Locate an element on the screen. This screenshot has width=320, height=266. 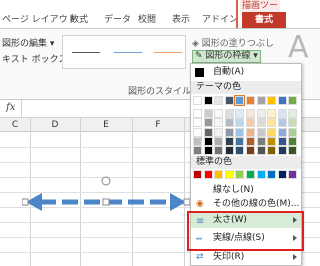
automatic-swatch is located at coordinates (199, 72).